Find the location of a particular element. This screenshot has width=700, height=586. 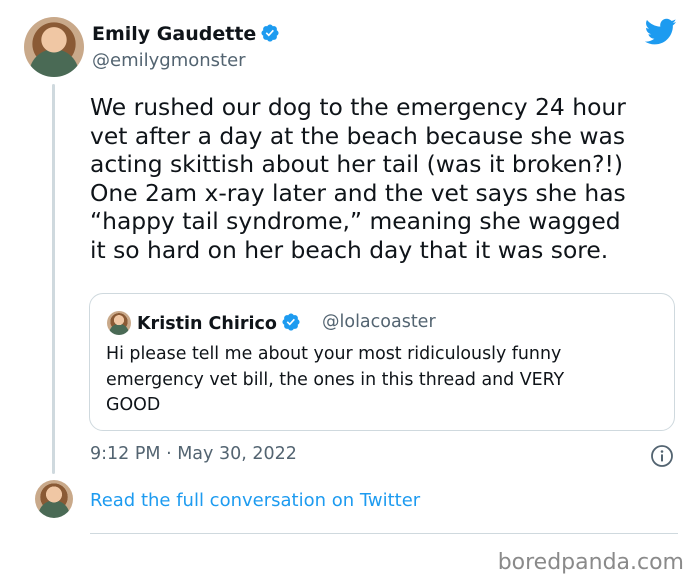

read-conversation-link: Read the full conversation on Twitter is located at coordinates (255, 500).